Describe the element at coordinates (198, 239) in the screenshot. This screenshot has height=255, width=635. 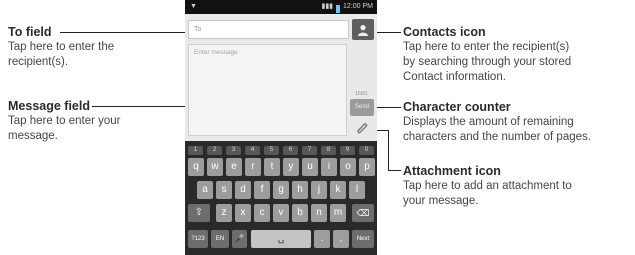
I see `symbols-key: ?123` at that location.